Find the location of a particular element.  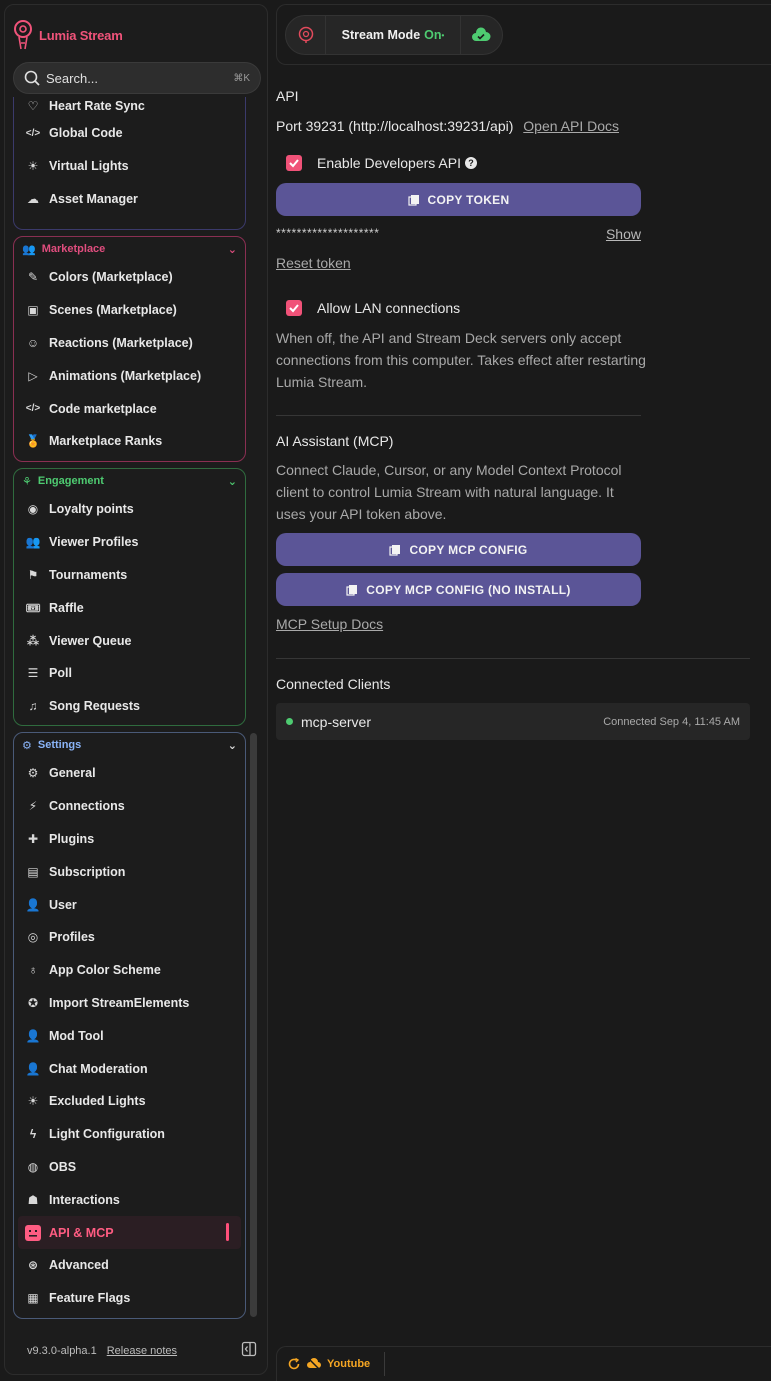

sidebar-item-code-marketplace: </> Code marketplace is located at coordinates (129, 408).